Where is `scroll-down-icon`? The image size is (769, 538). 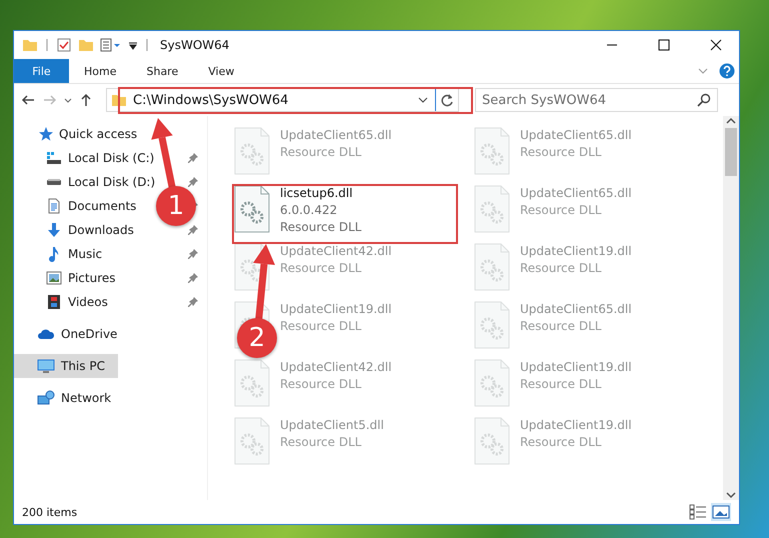 scroll-down-icon is located at coordinates (731, 495).